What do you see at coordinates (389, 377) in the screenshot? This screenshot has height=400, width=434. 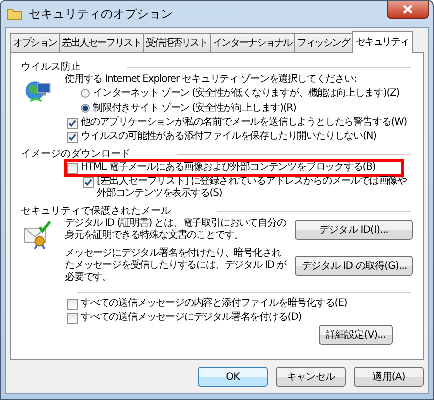 I see `dialog-button: 適用(A)` at bounding box center [389, 377].